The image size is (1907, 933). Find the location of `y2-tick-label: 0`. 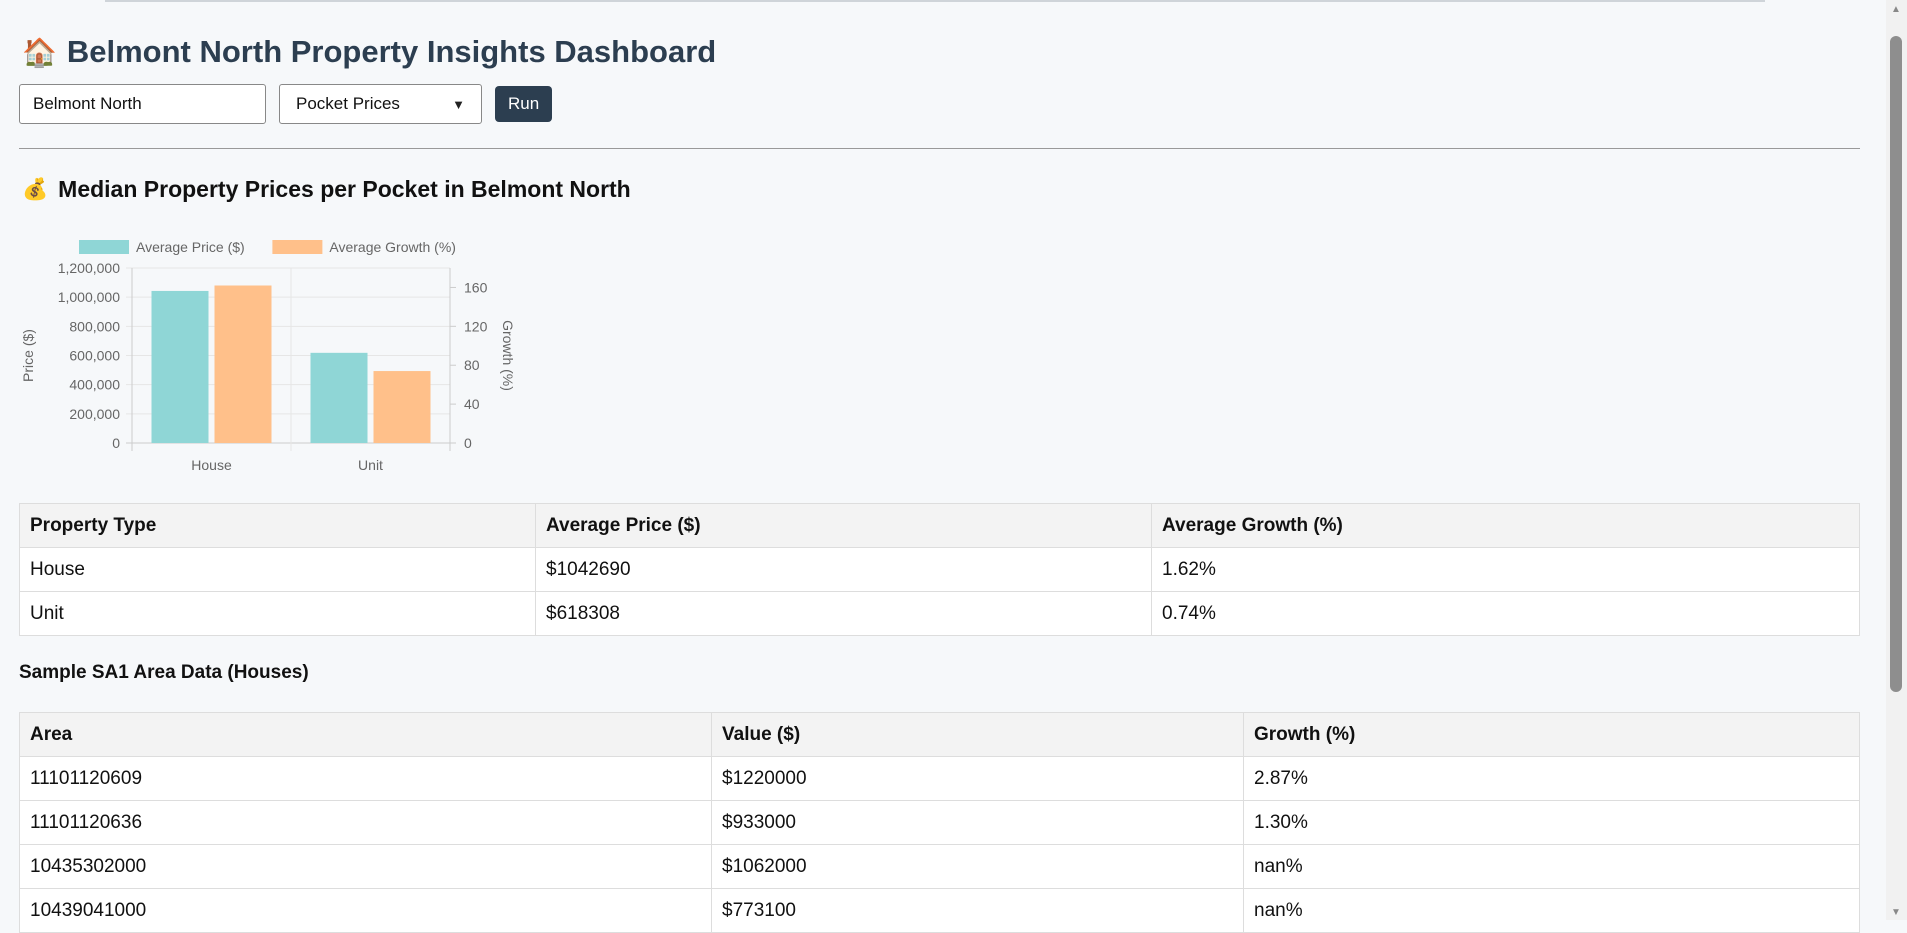

y2-tick-label: 0 is located at coordinates (468, 443).